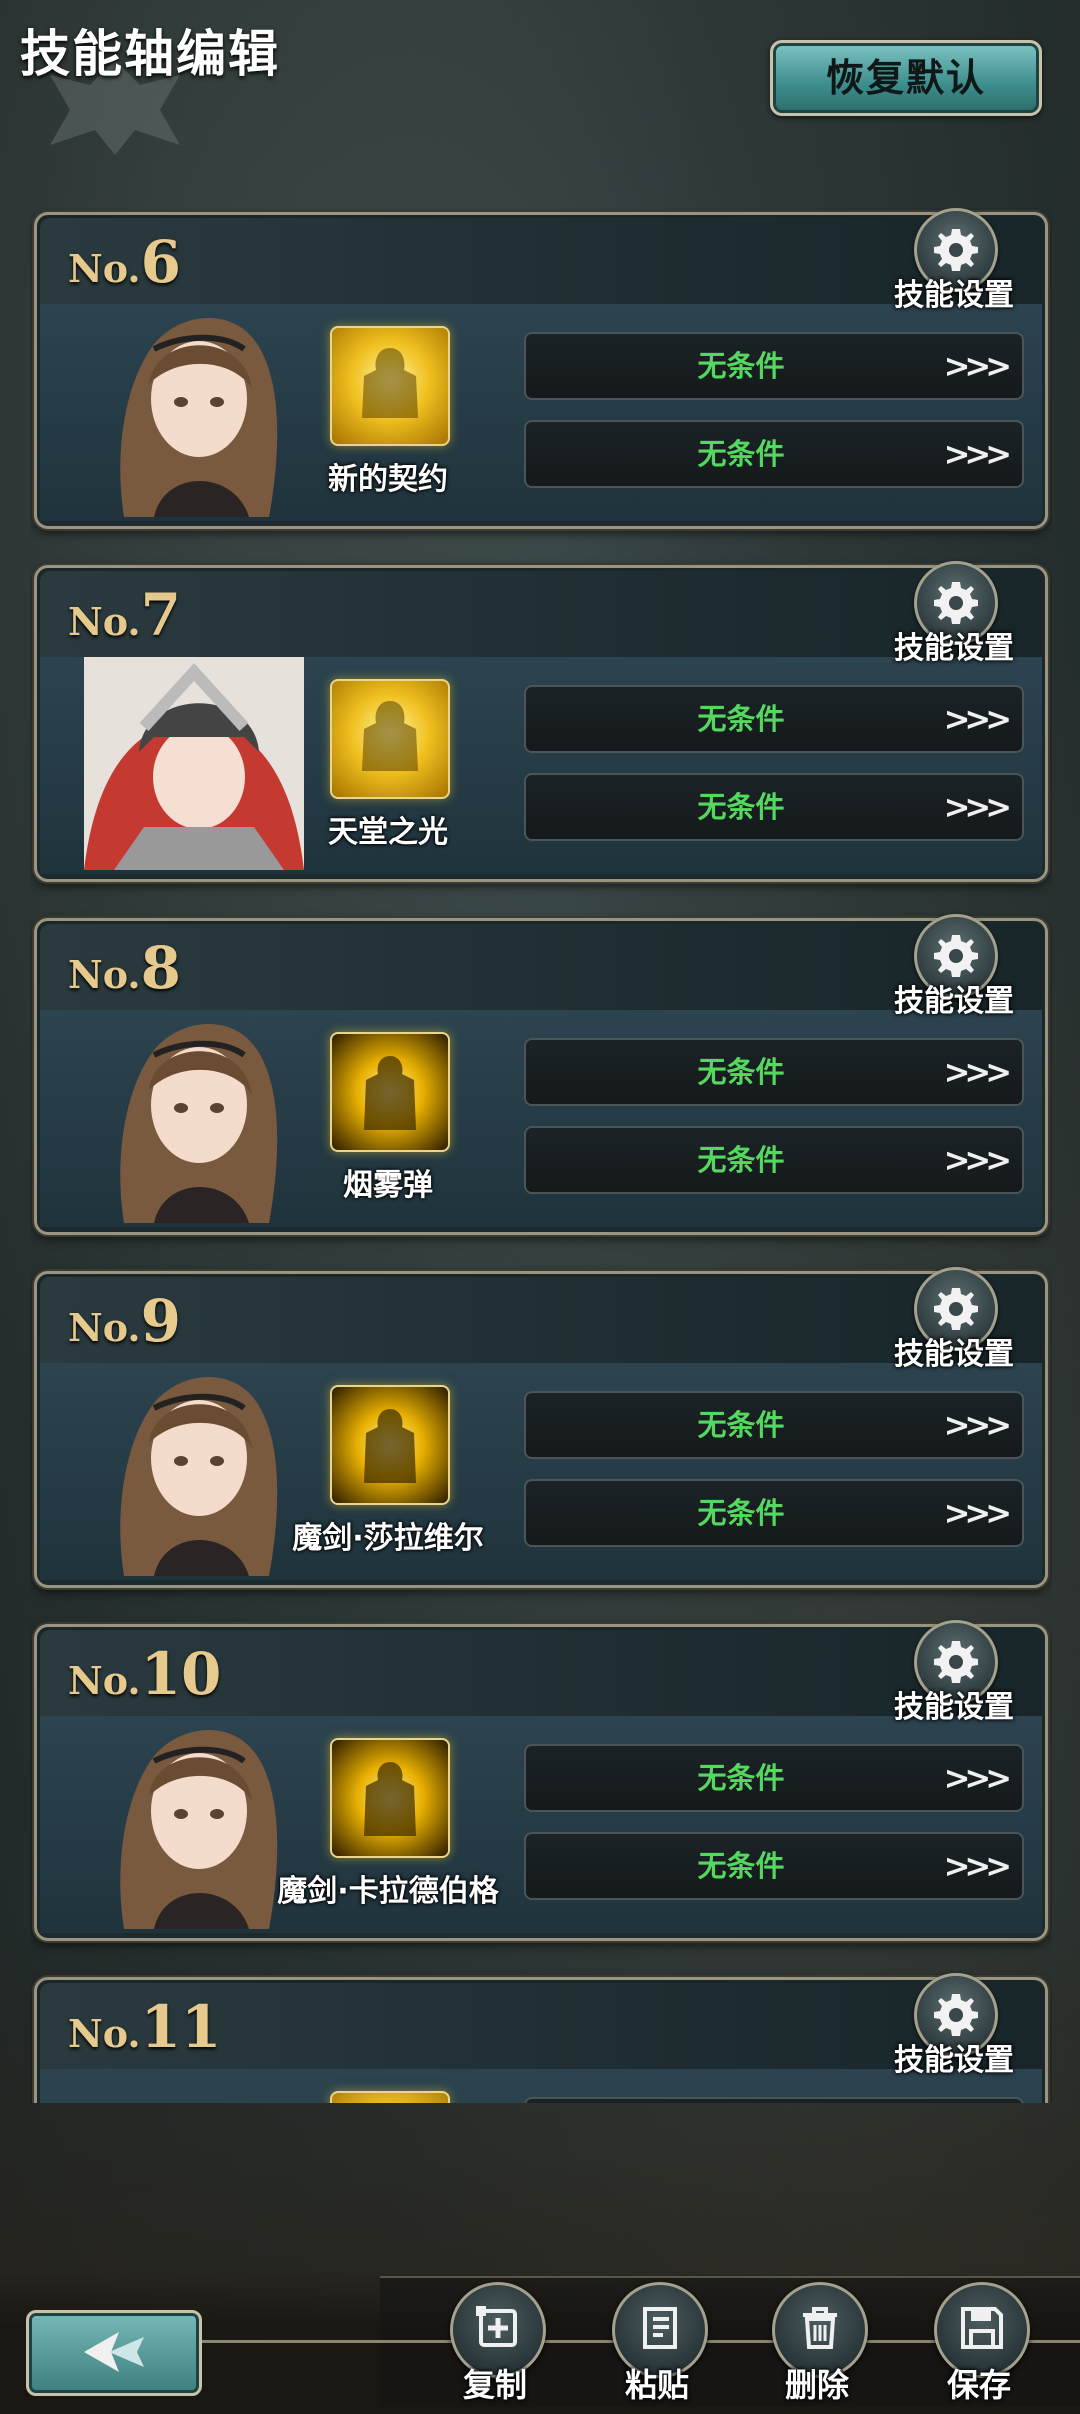 The width and height of the screenshot is (1080, 2414). I want to click on skill-name: 魔剑·莎拉维尔, so click(388, 1538).